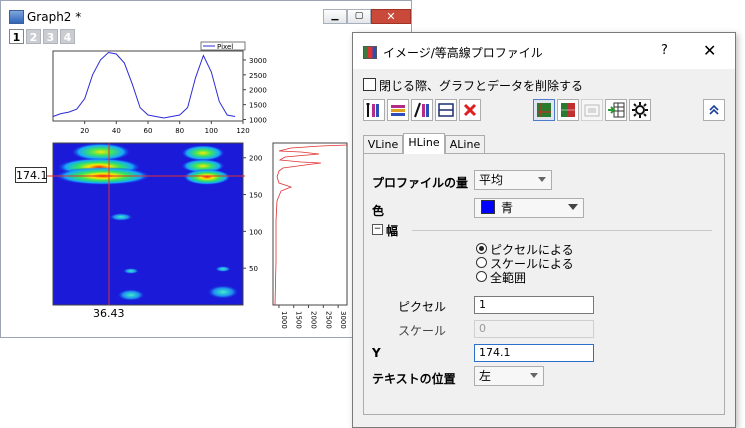  Describe the element at coordinates (148, 131) in the screenshot. I see `top-x-tick-label: 60` at that location.